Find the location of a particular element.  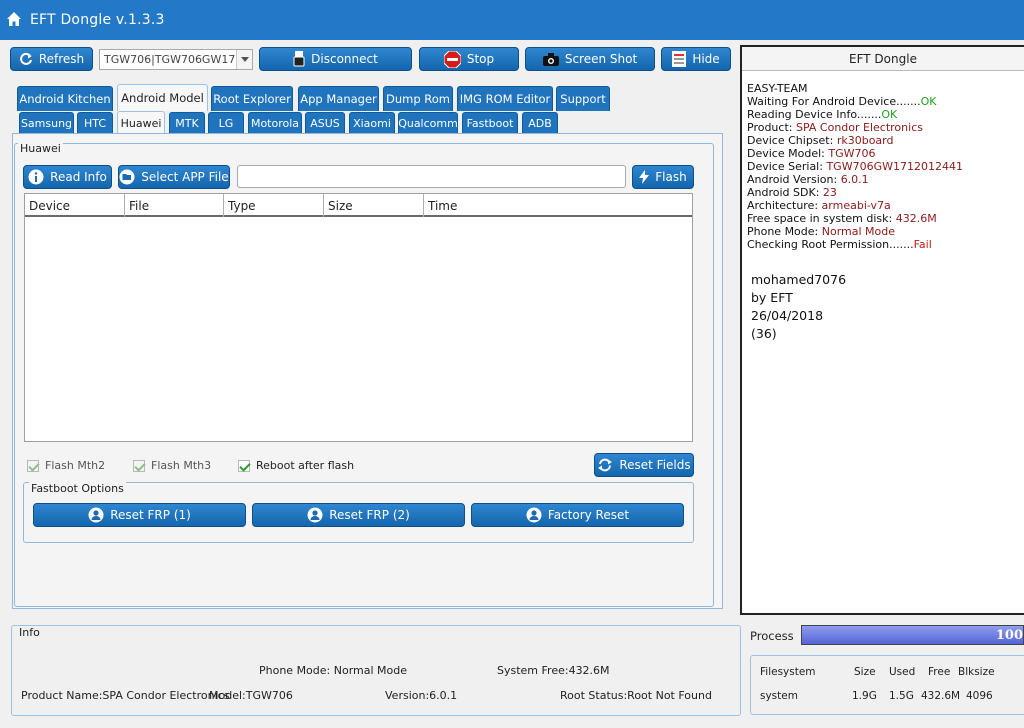

sync-icon is located at coordinates (605, 465).